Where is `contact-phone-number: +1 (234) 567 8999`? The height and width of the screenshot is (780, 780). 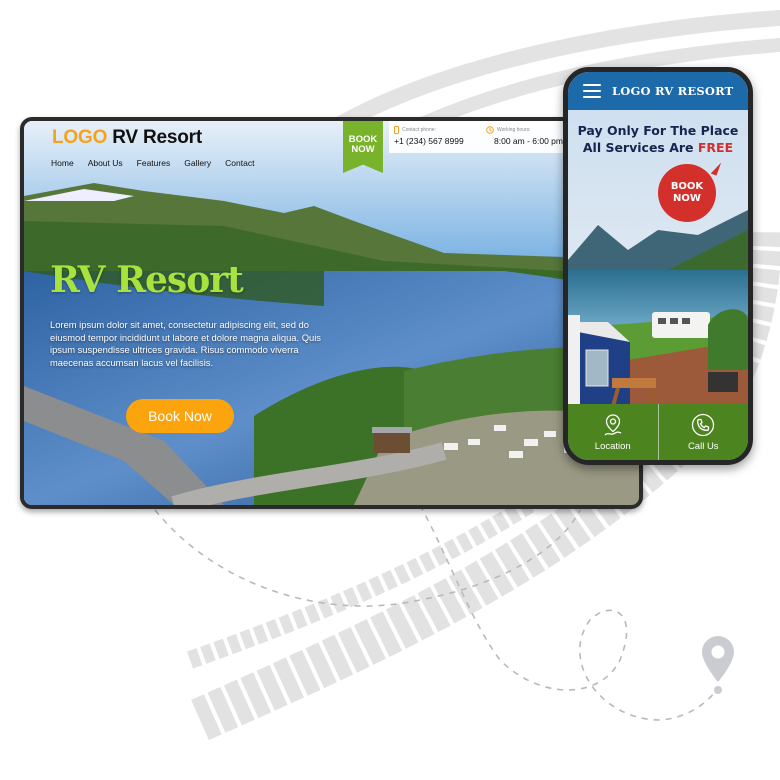
contact-phone-number: +1 (234) 567 8999 is located at coordinates (429, 141).